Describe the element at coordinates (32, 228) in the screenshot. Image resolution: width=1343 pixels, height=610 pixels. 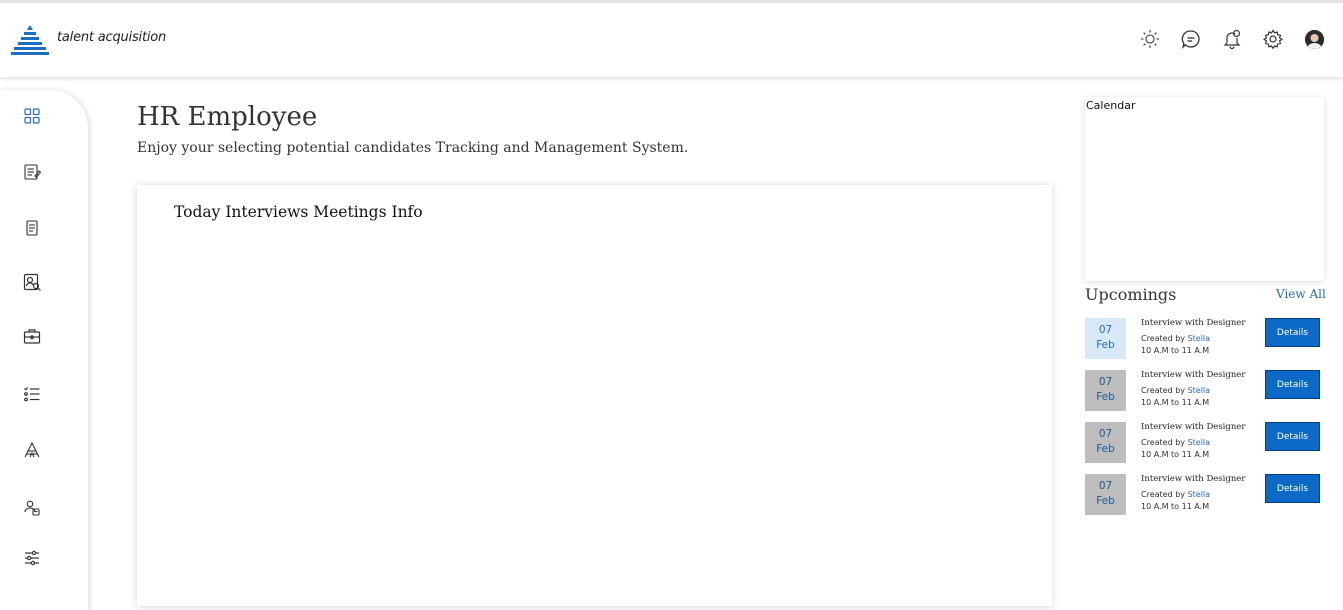
I see `document-icon` at that location.